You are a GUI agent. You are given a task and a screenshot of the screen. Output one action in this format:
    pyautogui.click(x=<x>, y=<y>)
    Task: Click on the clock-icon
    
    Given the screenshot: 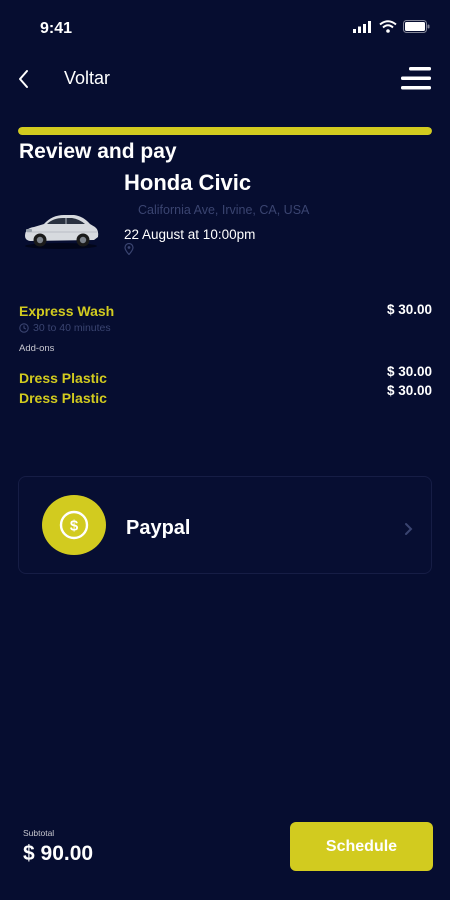 What is the action you would take?
    pyautogui.click(x=24, y=328)
    